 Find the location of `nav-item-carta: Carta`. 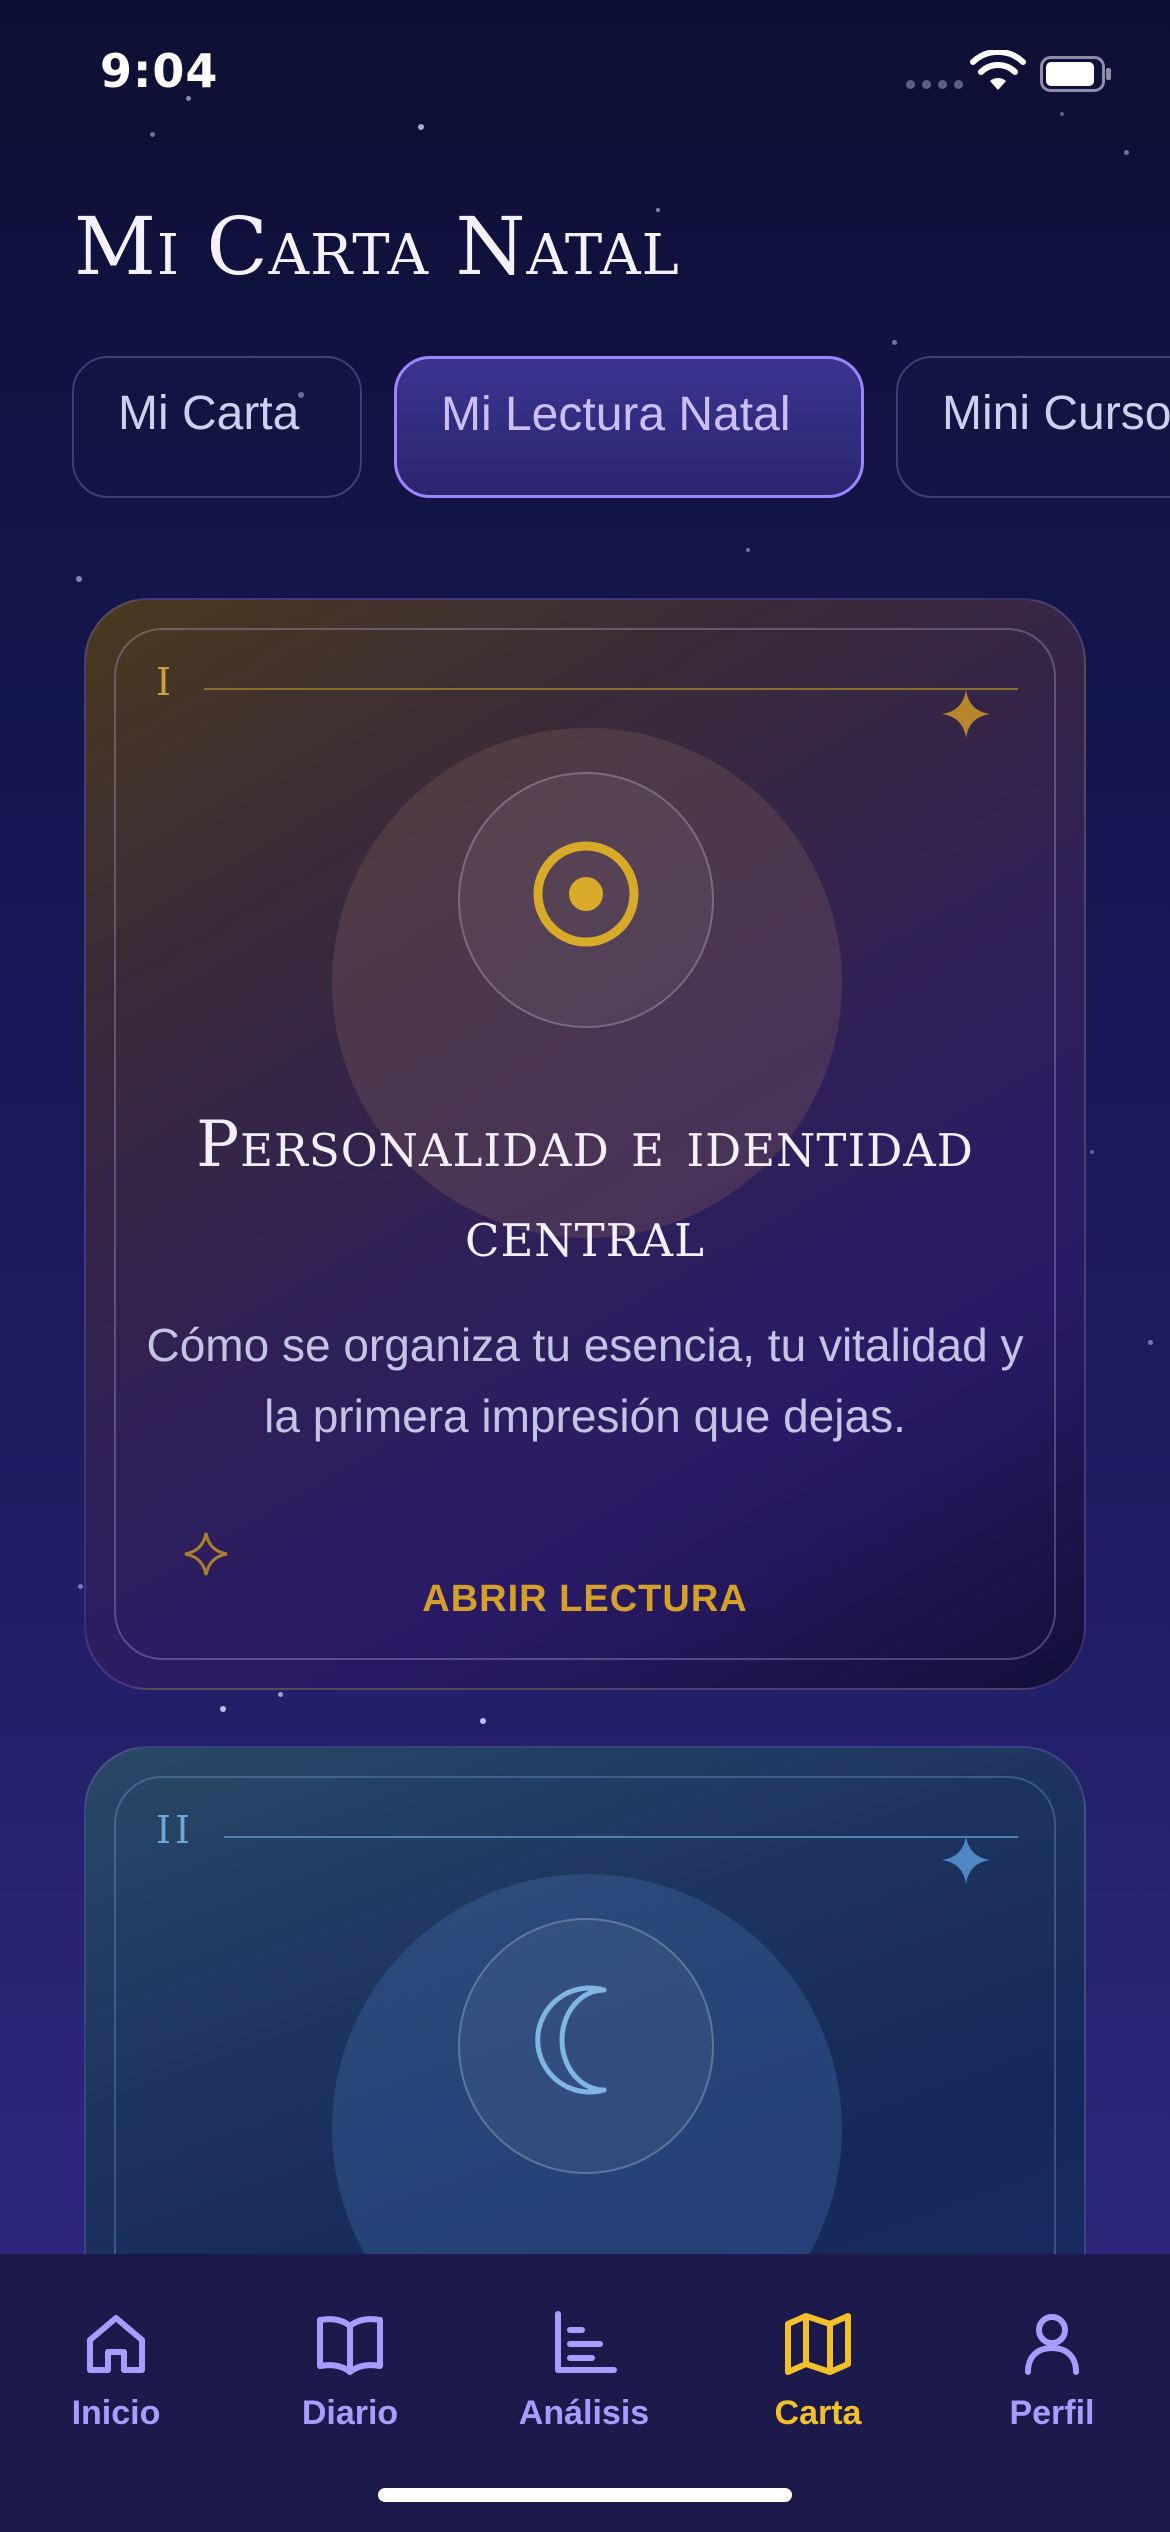

nav-item-carta: Carta is located at coordinates (818, 2370).